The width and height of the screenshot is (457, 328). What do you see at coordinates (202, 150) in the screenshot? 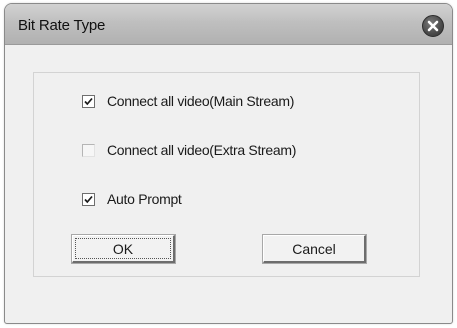
I see `extra-stream-label: Connect all video(Extra Stream)` at bounding box center [202, 150].